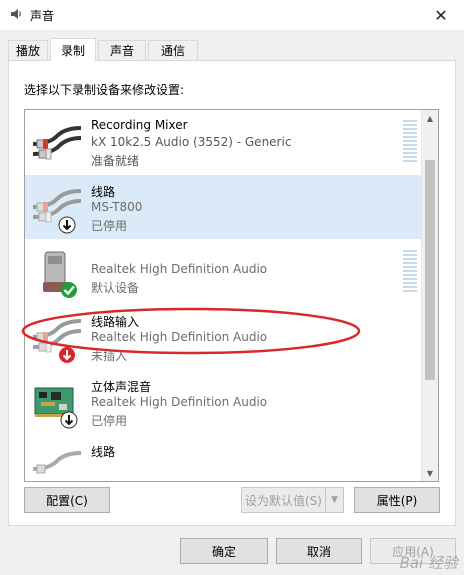  Describe the element at coordinates (224, 207) in the screenshot. I see `device-item: 线路 MS-T800 已停用` at that location.